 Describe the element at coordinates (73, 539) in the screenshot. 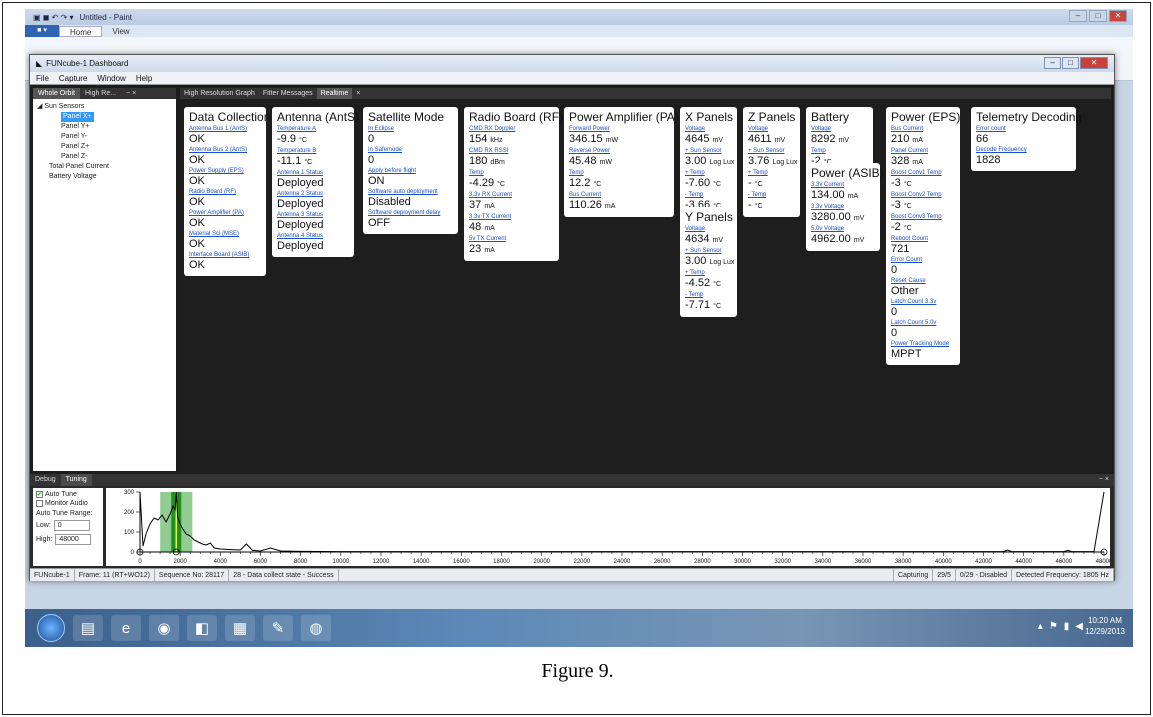

I see `high-input: 48000` at that location.